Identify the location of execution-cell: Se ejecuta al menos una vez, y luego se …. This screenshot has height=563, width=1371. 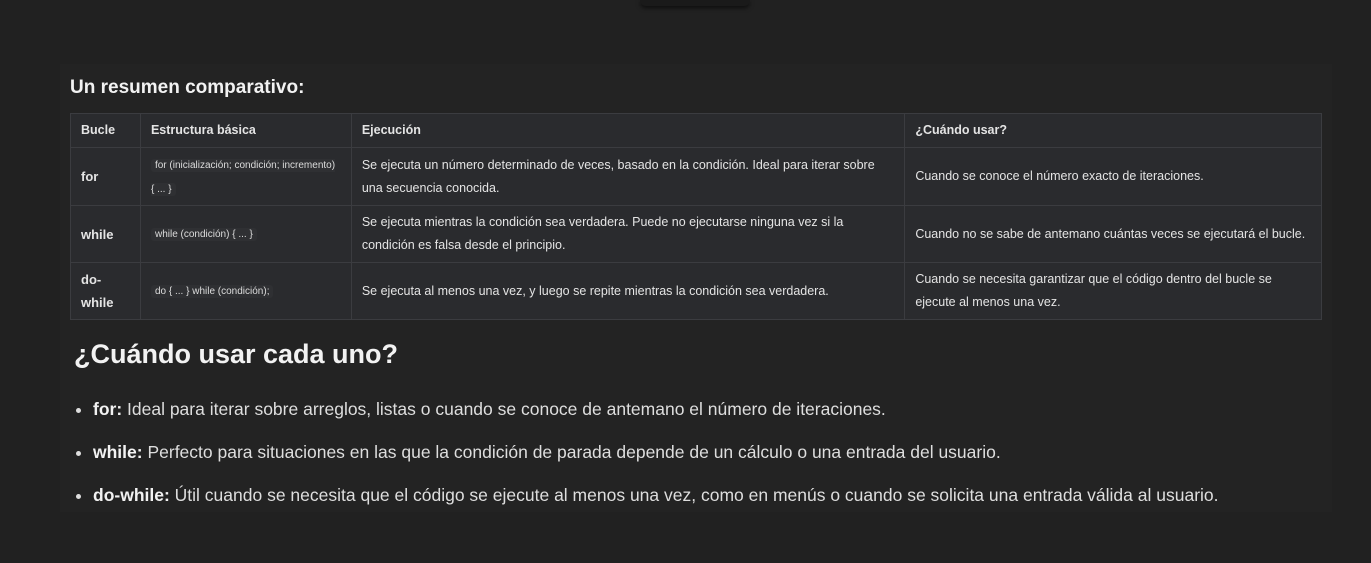
(628, 291).